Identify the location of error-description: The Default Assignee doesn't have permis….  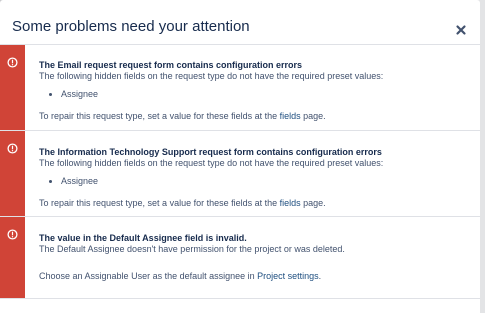
(192, 249).